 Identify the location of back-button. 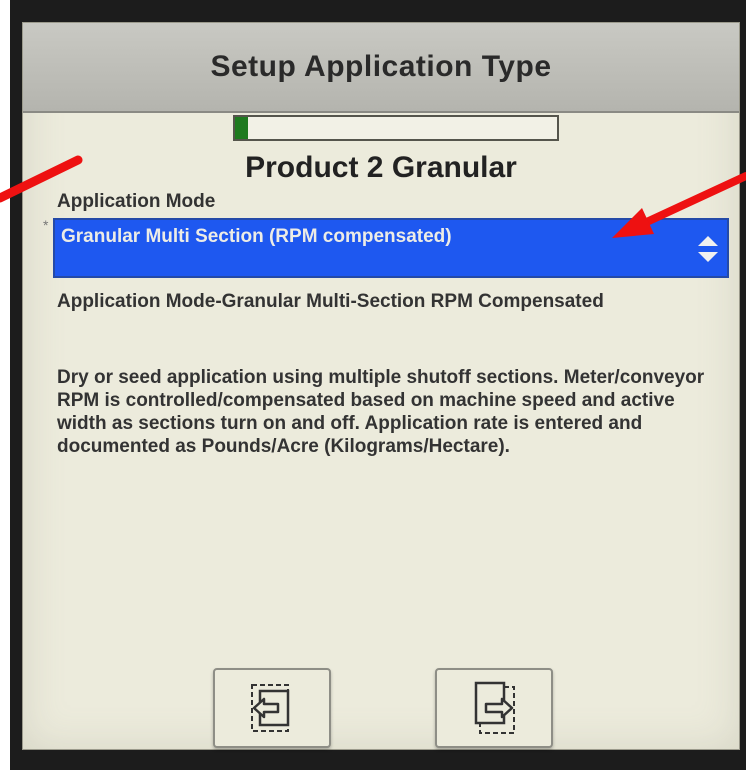
(272, 708).